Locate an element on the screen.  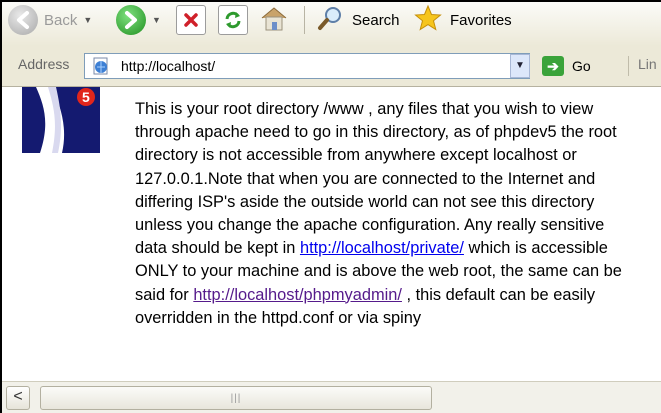
address-separator is located at coordinates (628, 66).